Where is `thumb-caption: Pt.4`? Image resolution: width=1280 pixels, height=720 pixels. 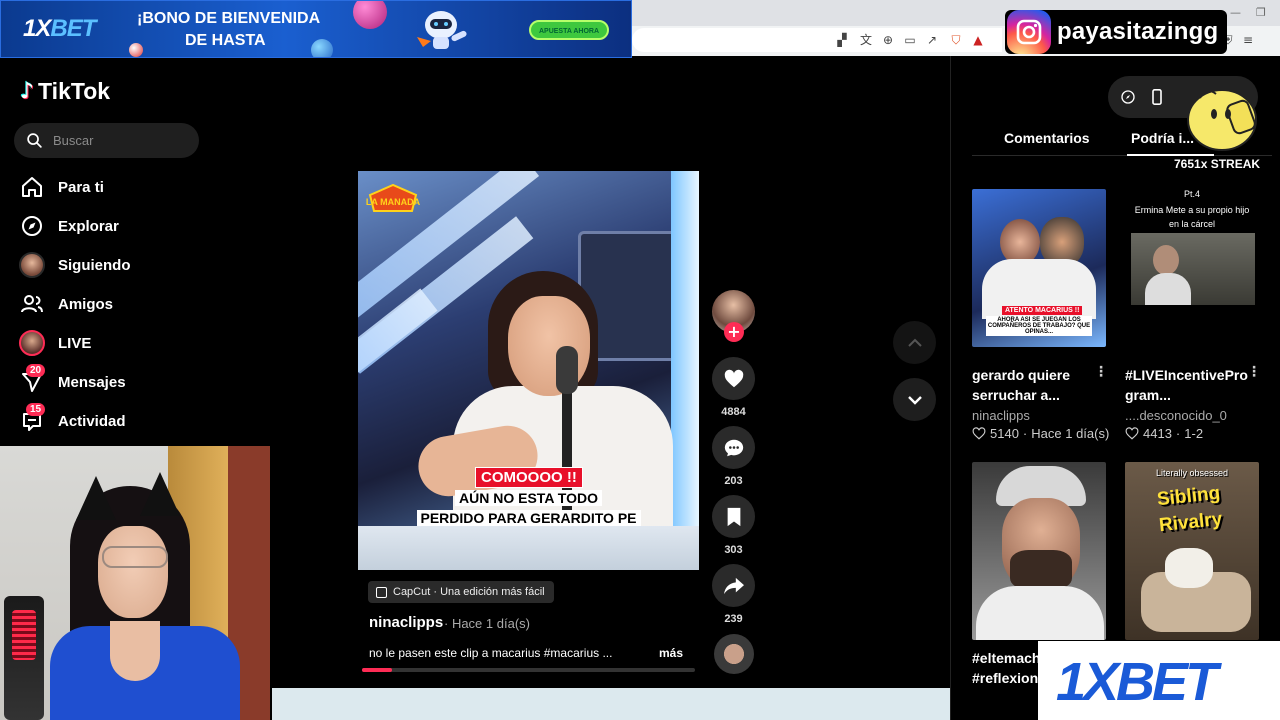 thumb-caption: Pt.4 is located at coordinates (1191, 194).